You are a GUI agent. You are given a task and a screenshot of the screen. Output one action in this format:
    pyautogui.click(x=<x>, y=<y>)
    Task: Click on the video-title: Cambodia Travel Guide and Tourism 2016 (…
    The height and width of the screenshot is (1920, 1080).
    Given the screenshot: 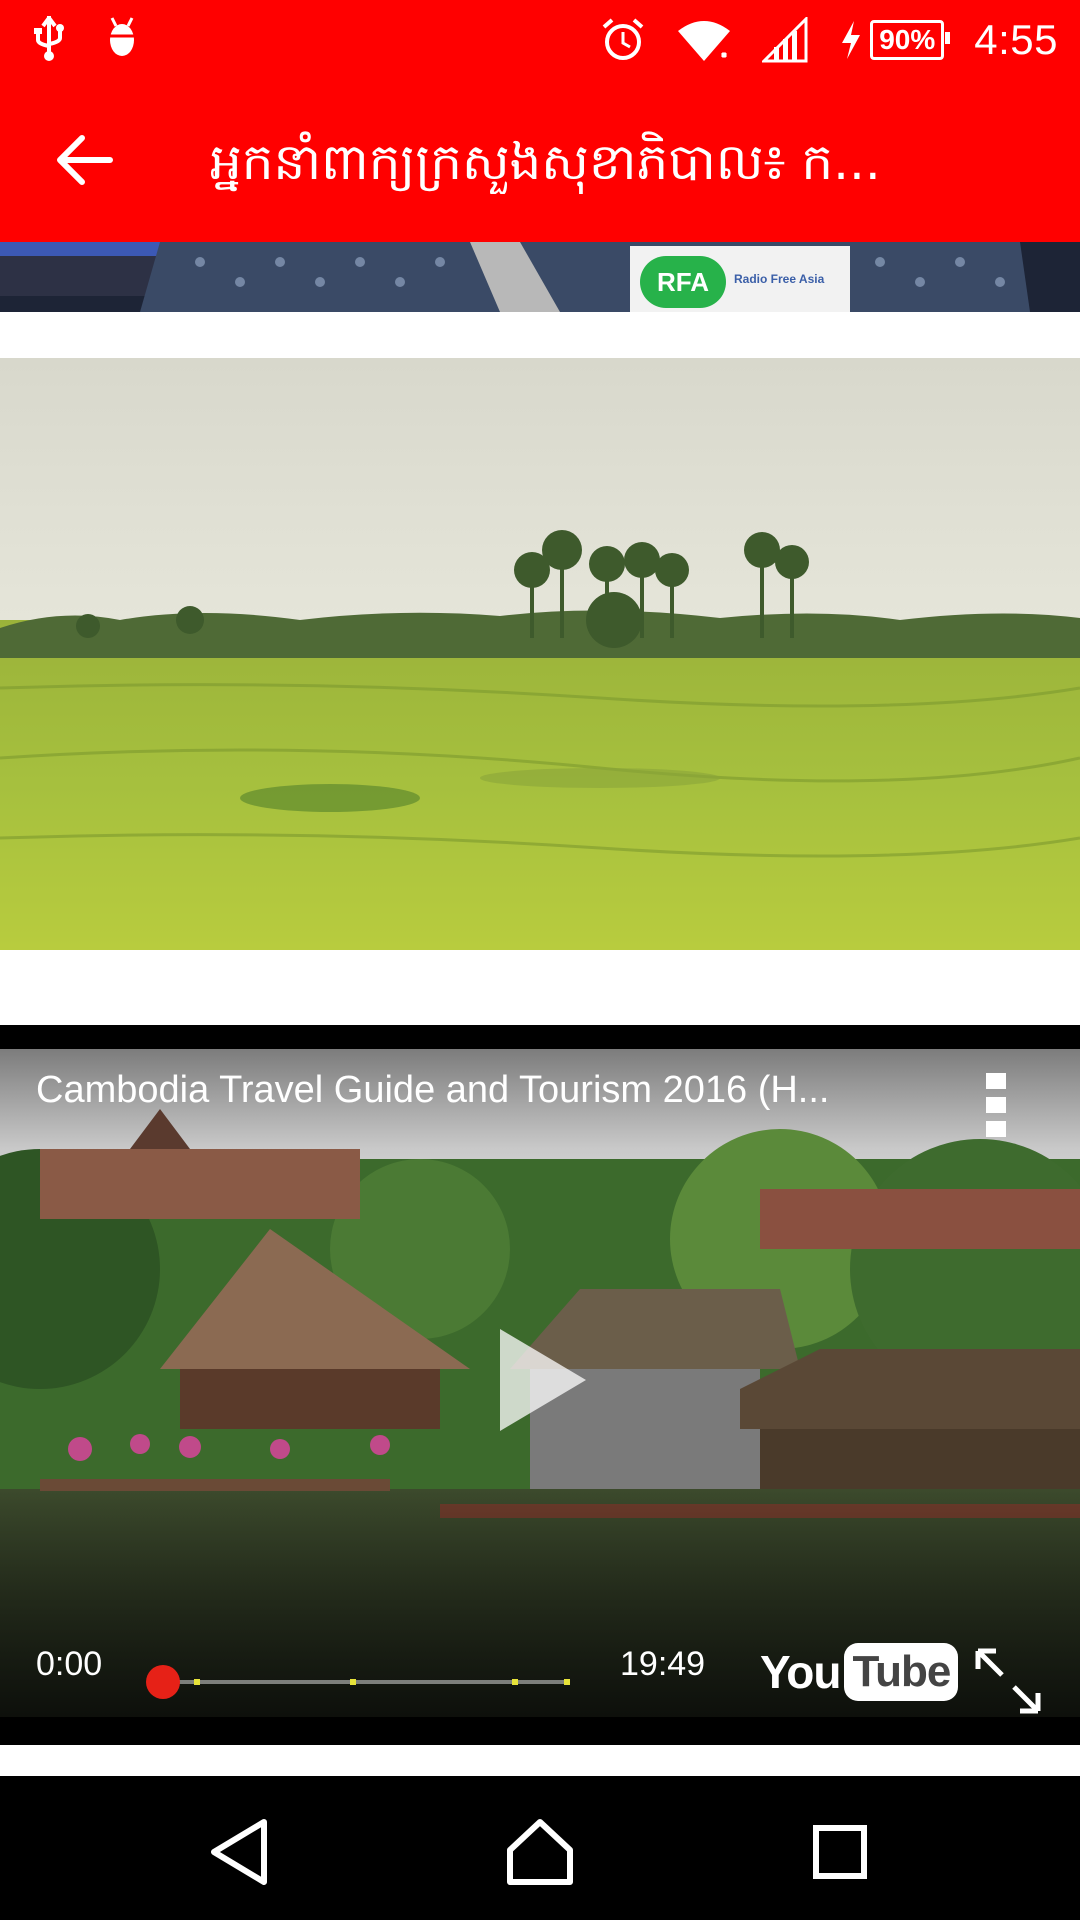 What is the action you would take?
    pyautogui.click(x=433, y=1090)
    